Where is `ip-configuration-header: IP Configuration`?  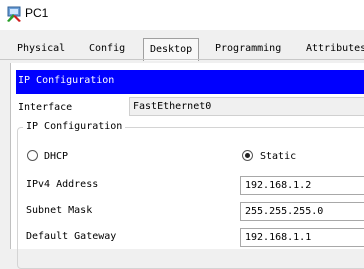
ip-configuration-header: IP Configuration is located at coordinates (190, 82).